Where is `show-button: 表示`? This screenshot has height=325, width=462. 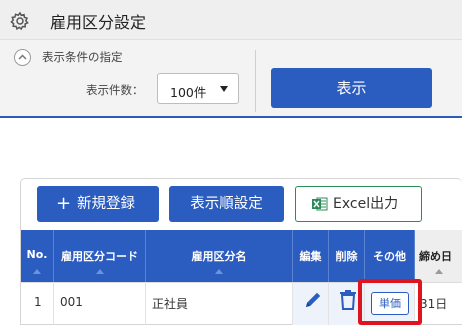 show-button: 表示 is located at coordinates (351, 88).